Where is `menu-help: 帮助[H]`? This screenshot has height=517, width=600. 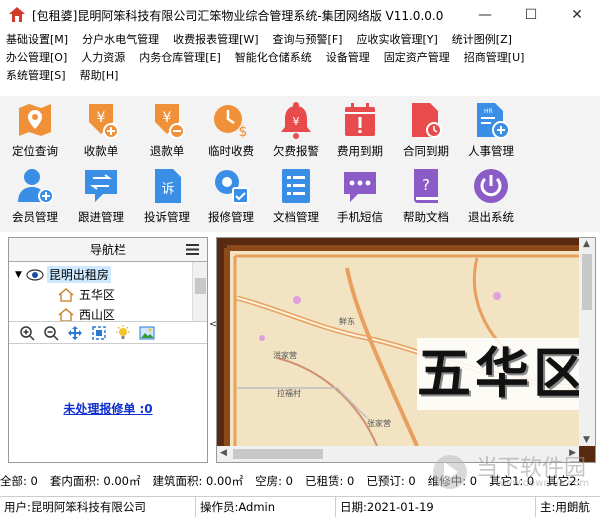 menu-help: 帮助[H] is located at coordinates (99, 75).